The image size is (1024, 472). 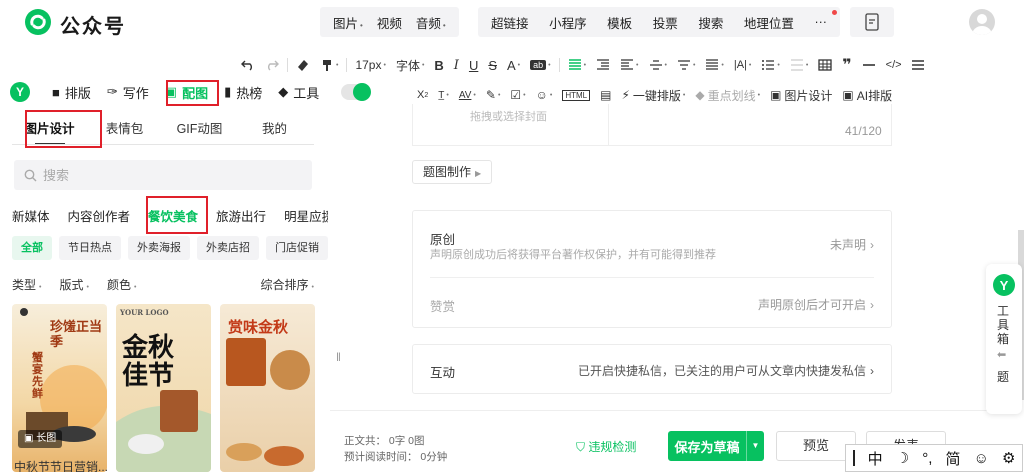 What do you see at coordinates (241, 216) in the screenshot?
I see `category-travel: 旅游出行` at bounding box center [241, 216].